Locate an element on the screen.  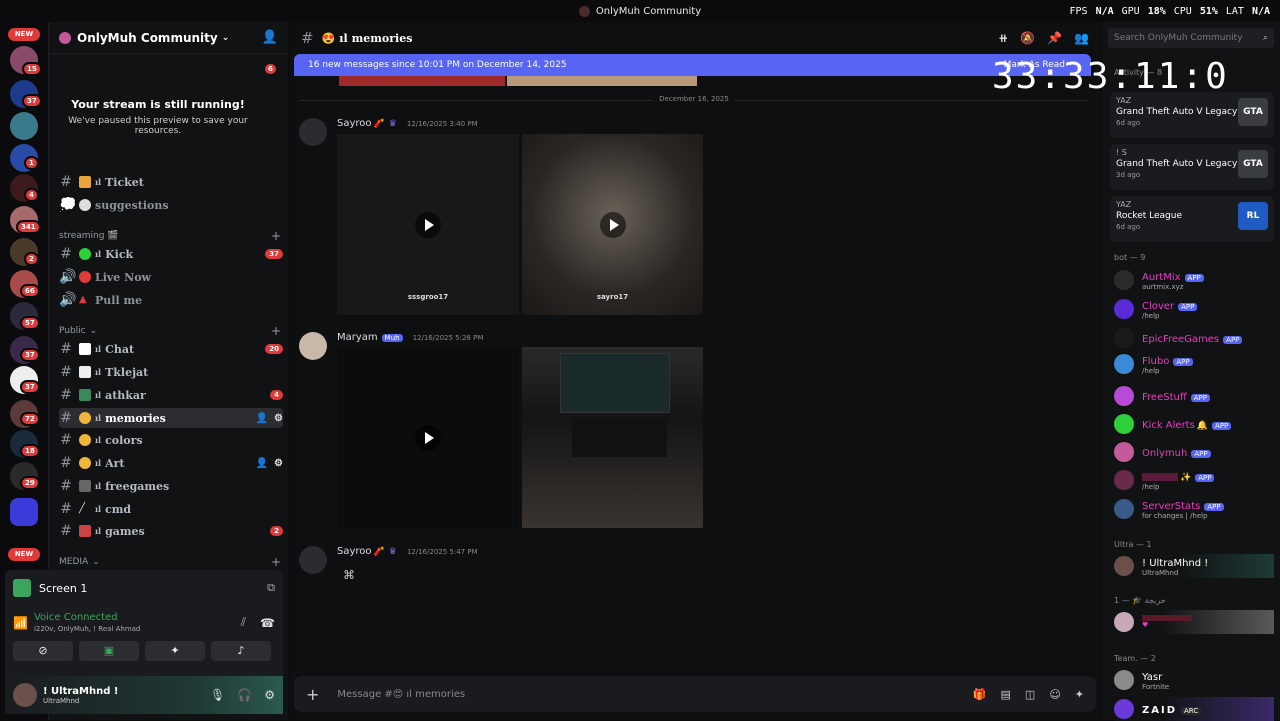
channel-ticket: # ıl Ticket is located at coordinates (171, 182).